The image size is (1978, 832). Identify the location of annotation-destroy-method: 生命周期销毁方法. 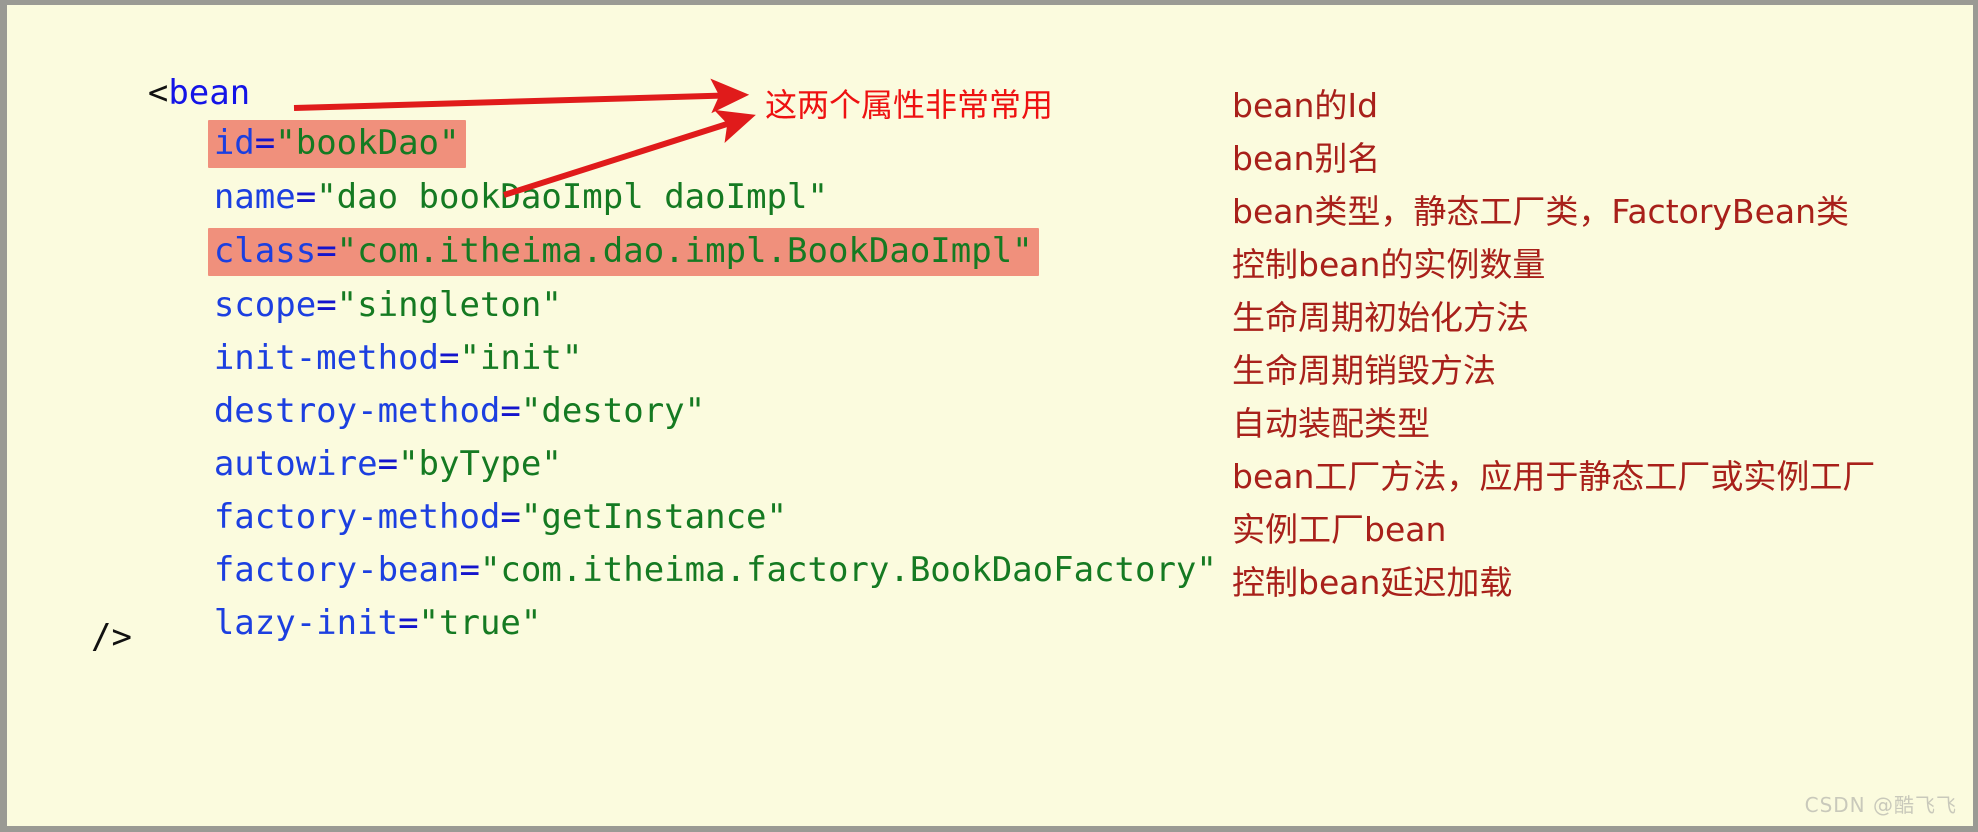
(1364, 370).